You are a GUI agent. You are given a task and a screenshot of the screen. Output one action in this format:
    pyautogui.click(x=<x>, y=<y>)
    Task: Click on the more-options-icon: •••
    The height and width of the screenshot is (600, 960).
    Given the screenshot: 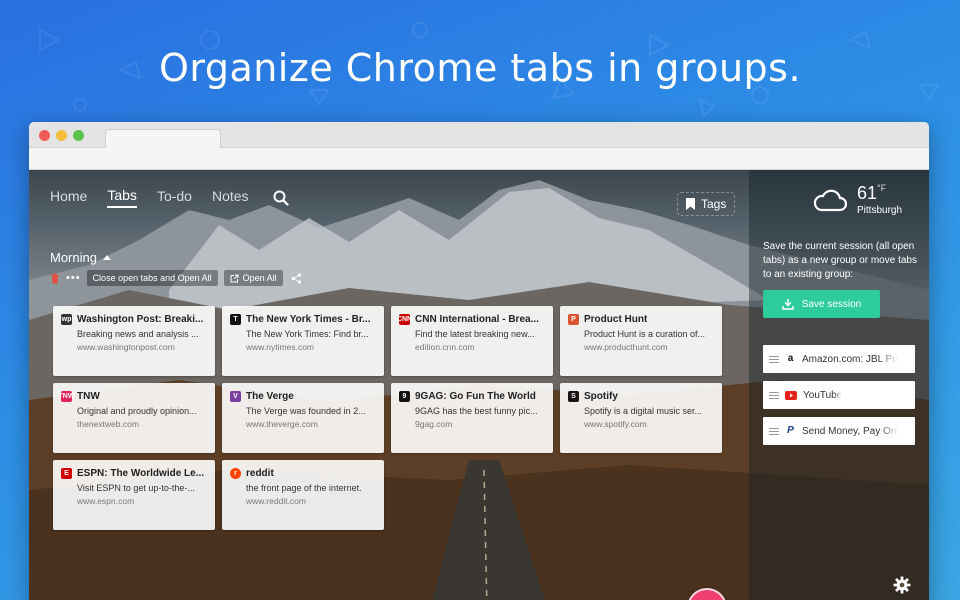 What is the action you would take?
    pyautogui.click(x=73, y=278)
    